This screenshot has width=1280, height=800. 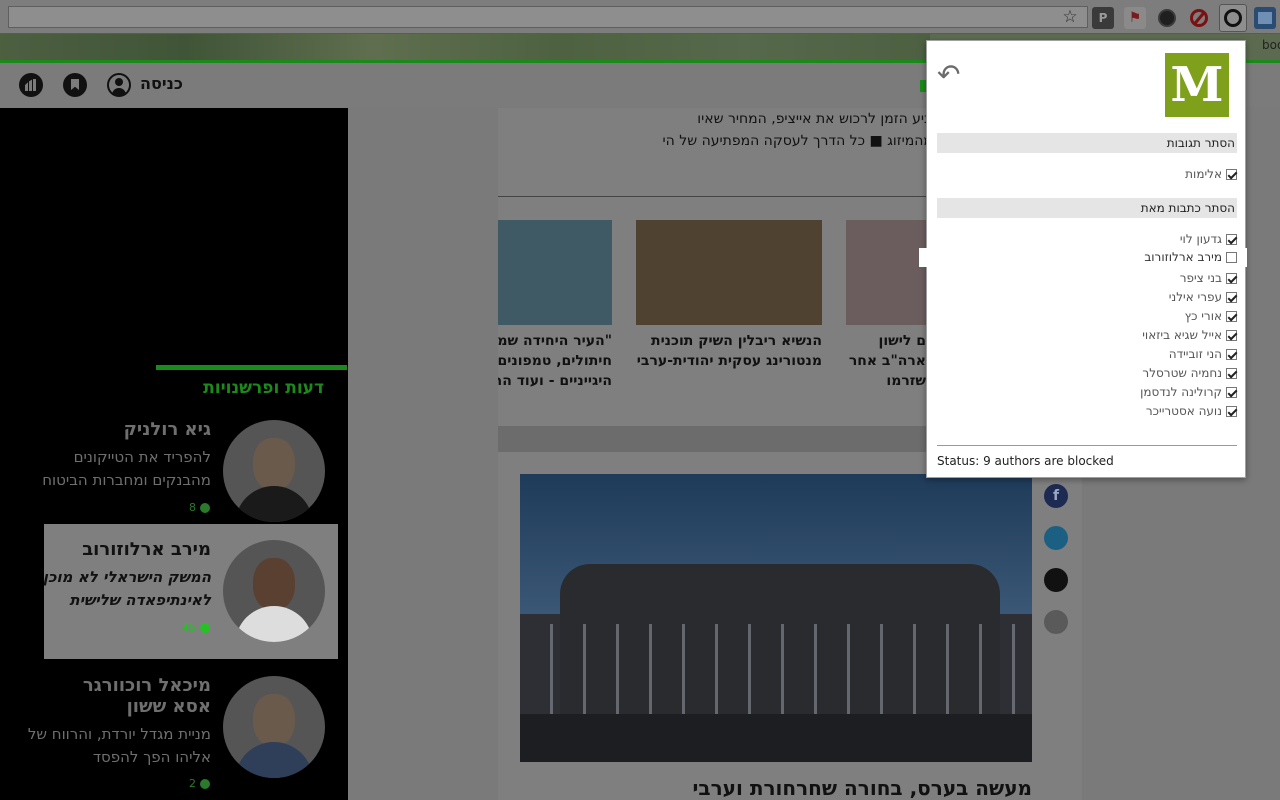 What do you see at coordinates (1087, 316) in the screenshot?
I see `author-option: אורי כץ` at bounding box center [1087, 316].